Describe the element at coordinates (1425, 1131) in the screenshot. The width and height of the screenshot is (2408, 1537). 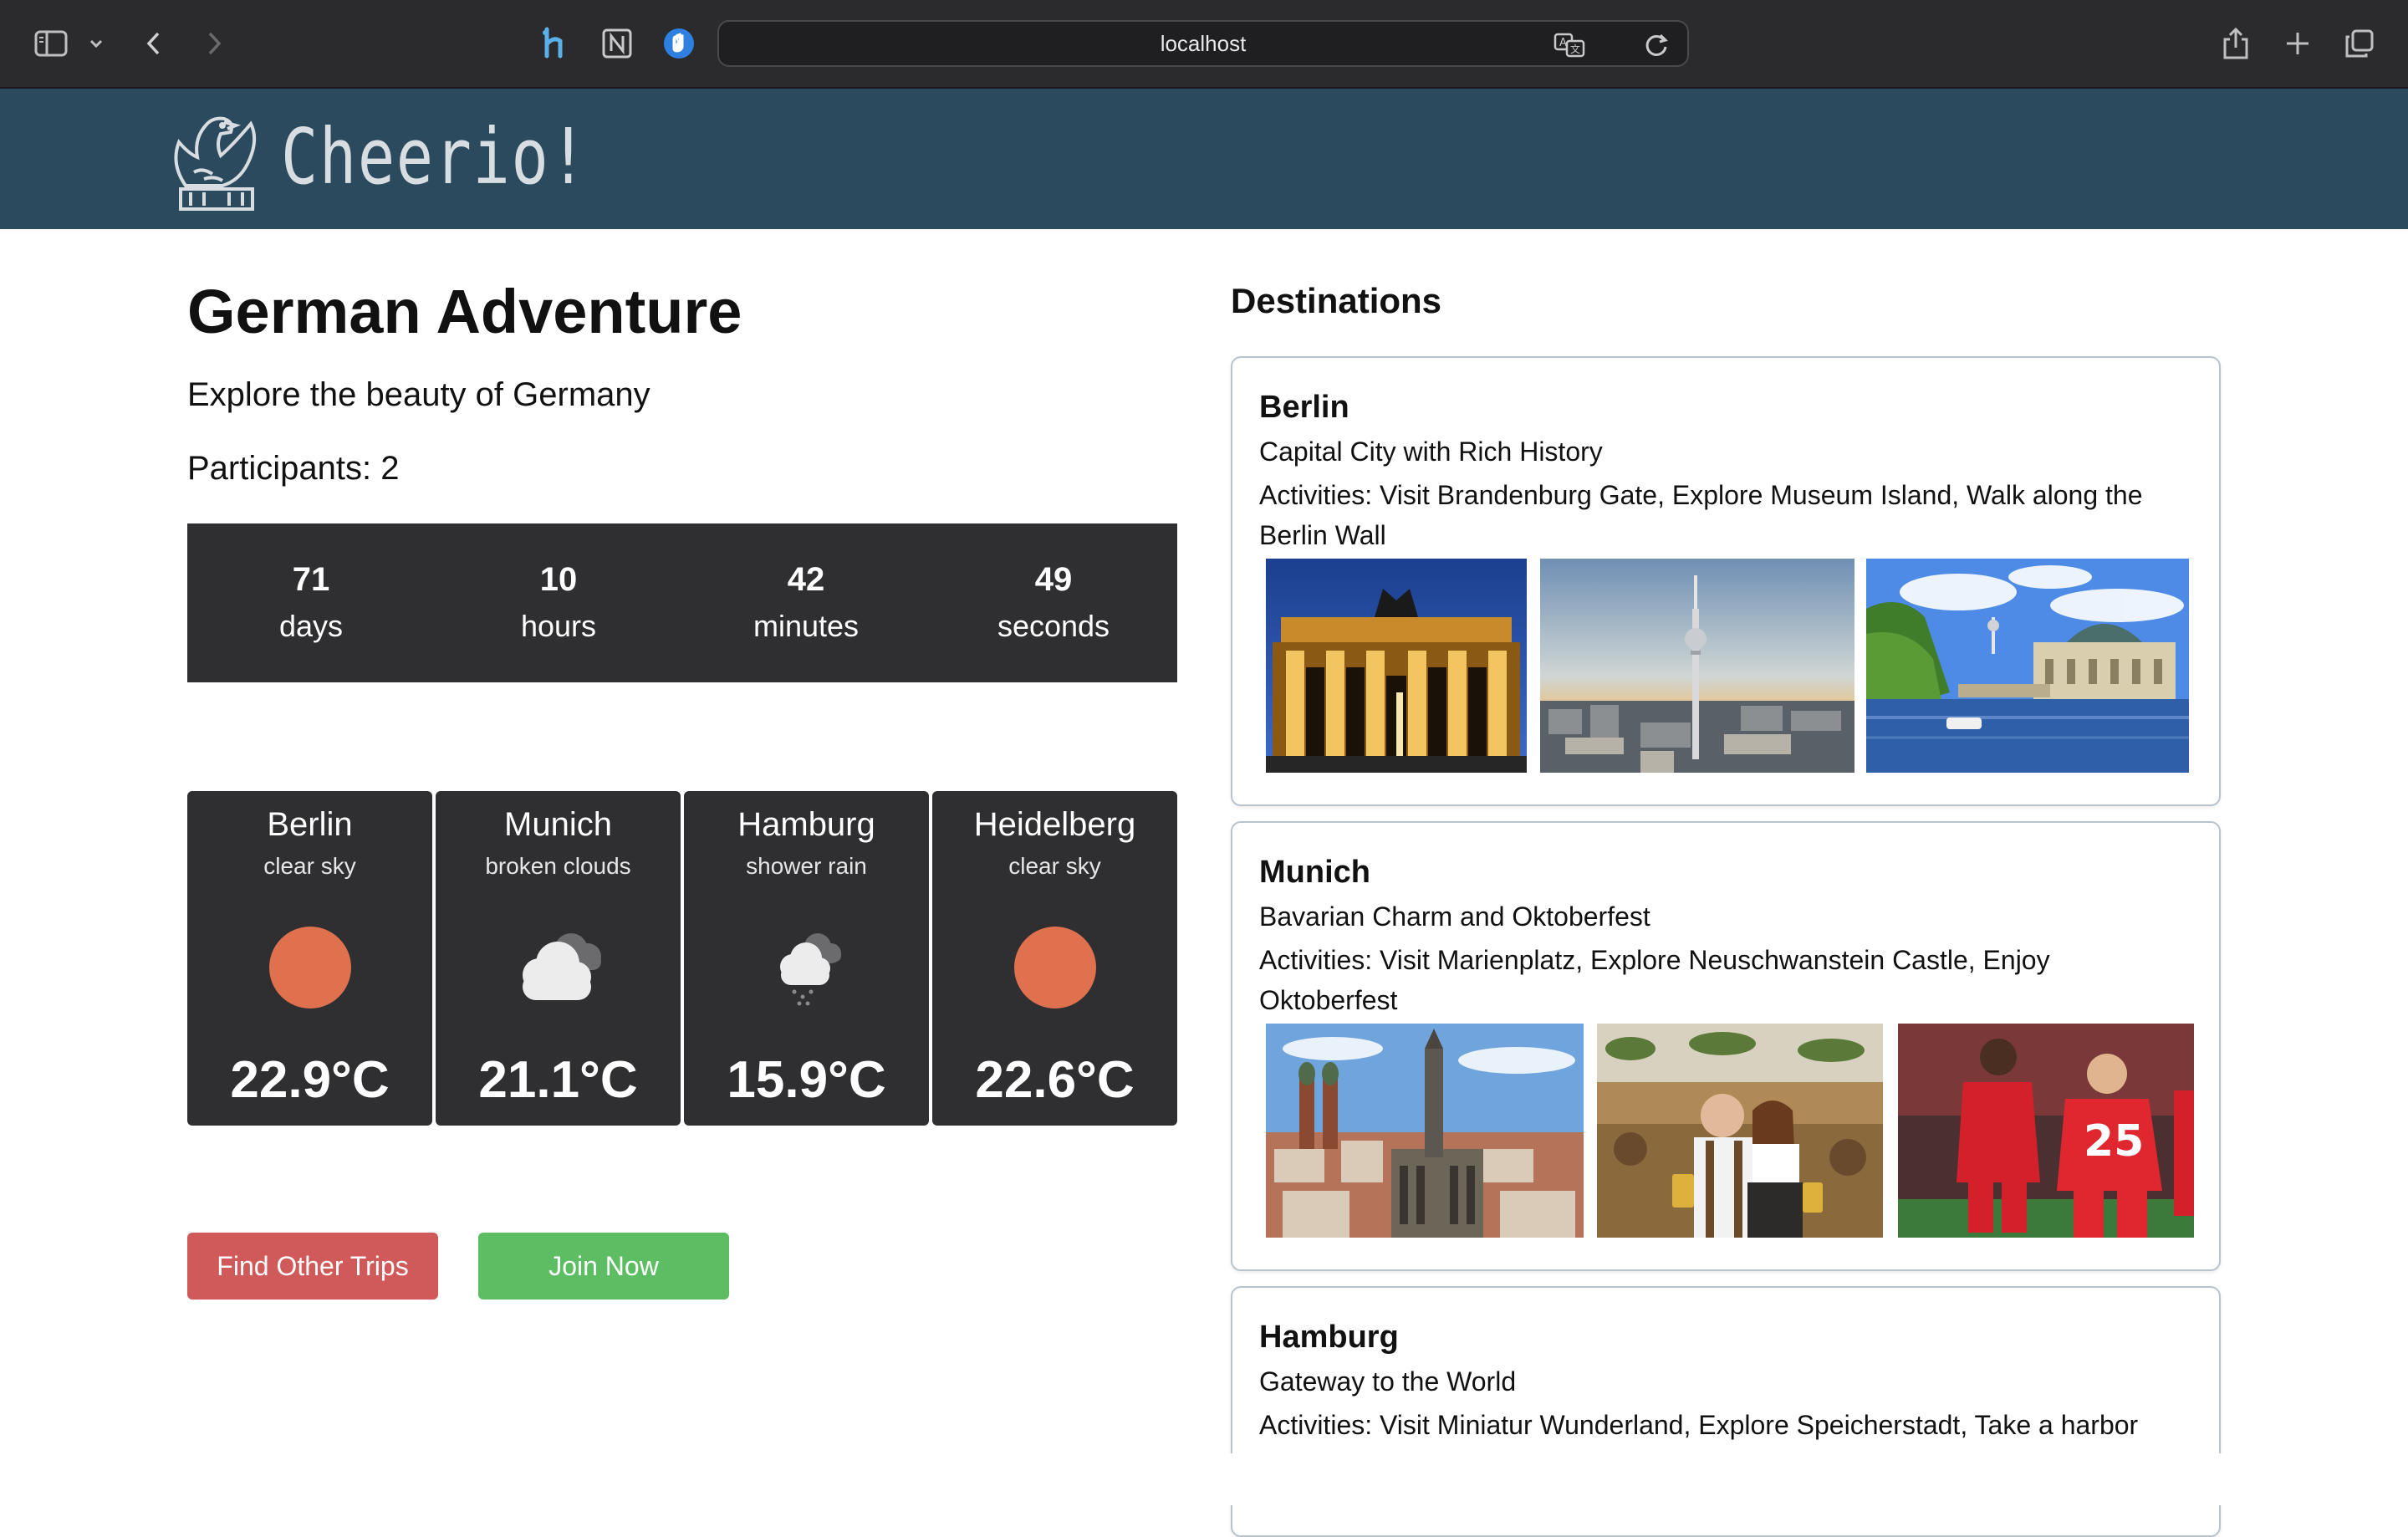
I see `marienplatz-photo` at that location.